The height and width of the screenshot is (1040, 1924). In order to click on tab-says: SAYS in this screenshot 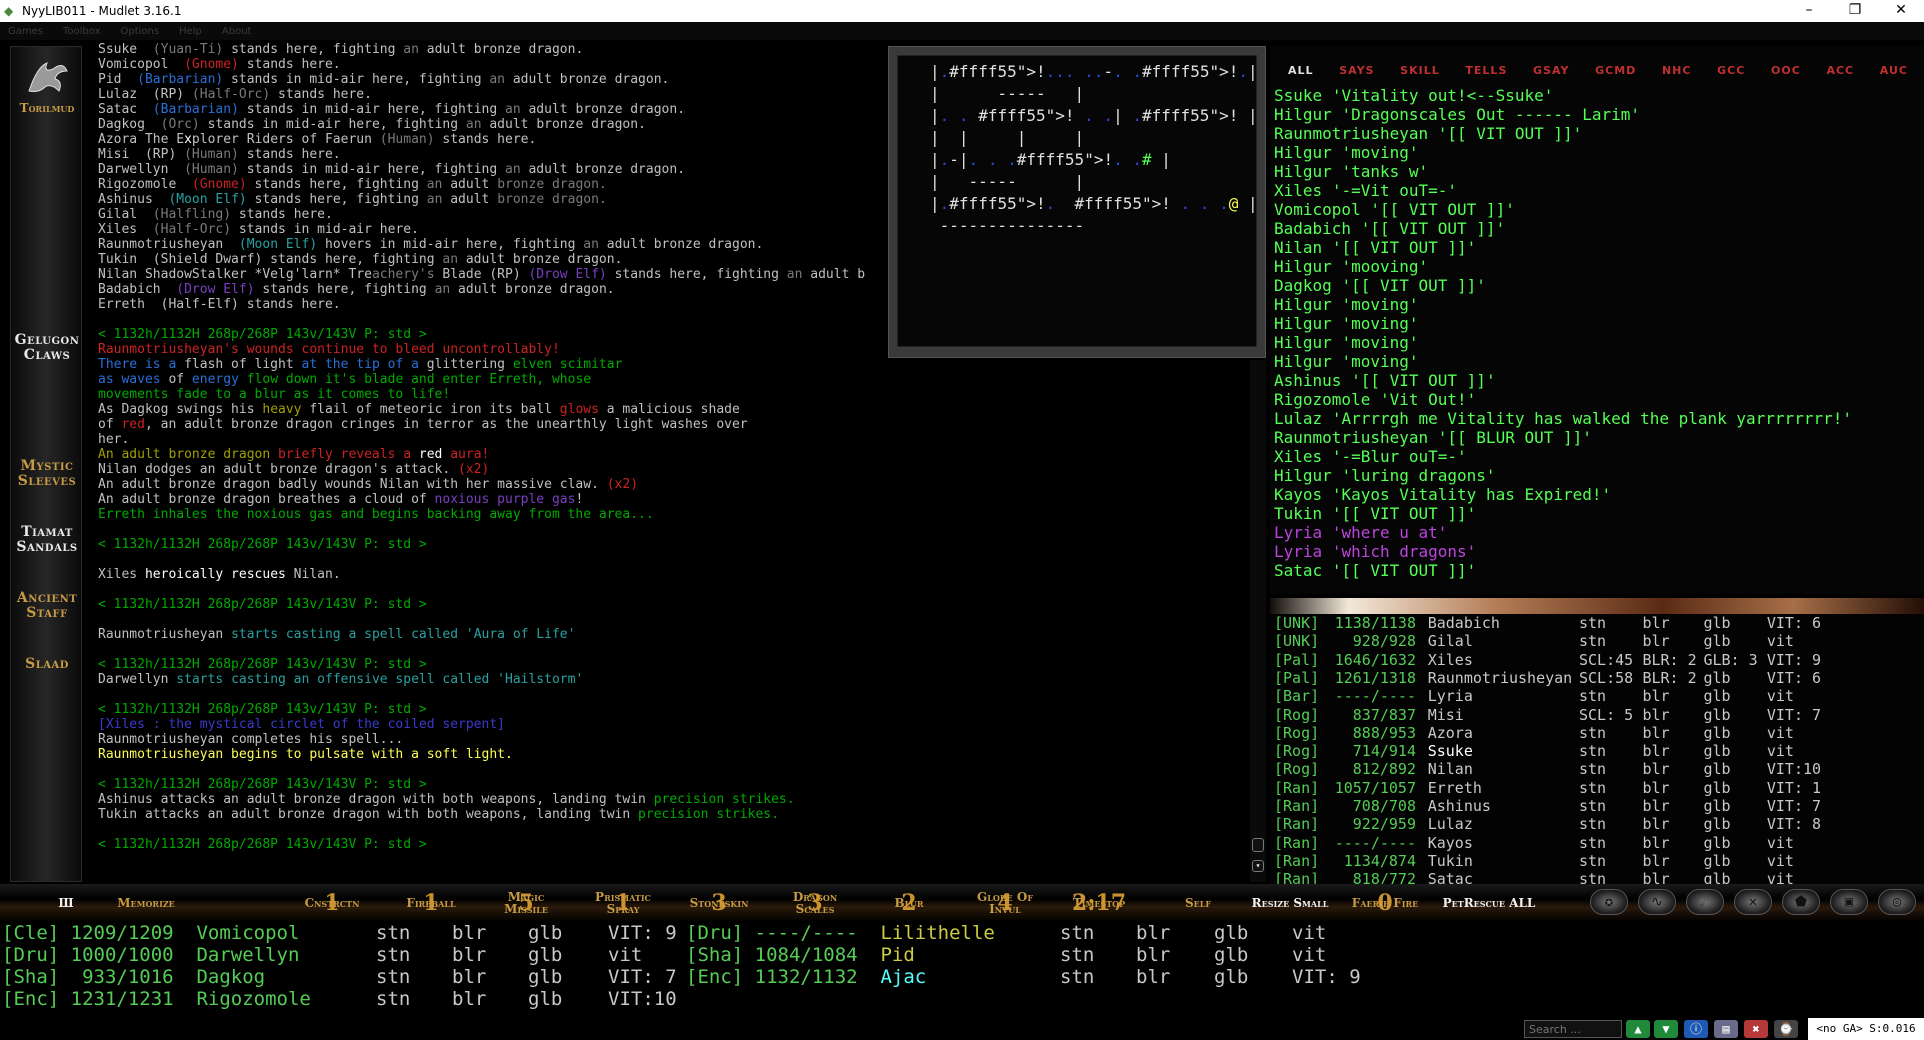, I will do `click(1356, 74)`.